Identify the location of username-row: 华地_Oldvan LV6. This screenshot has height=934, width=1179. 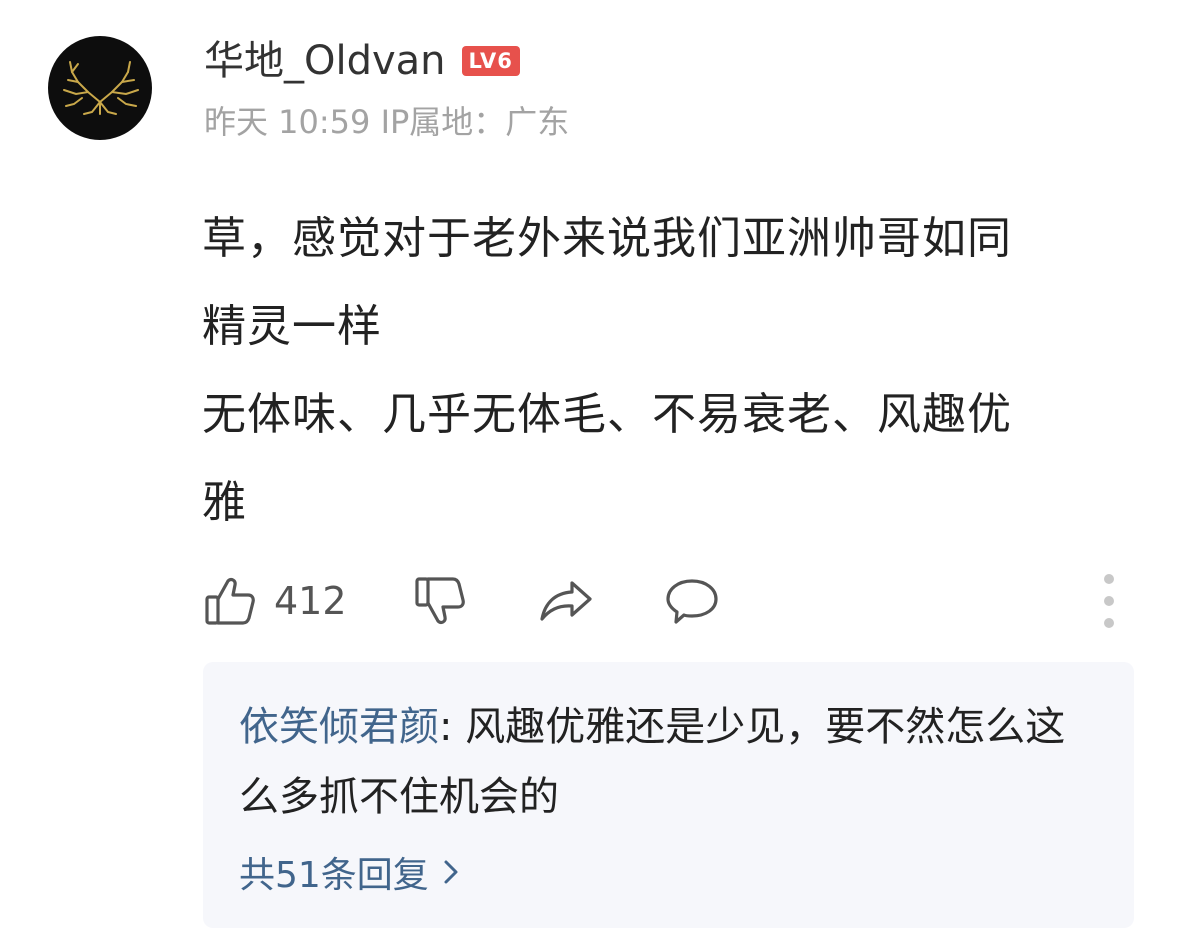
(362, 61).